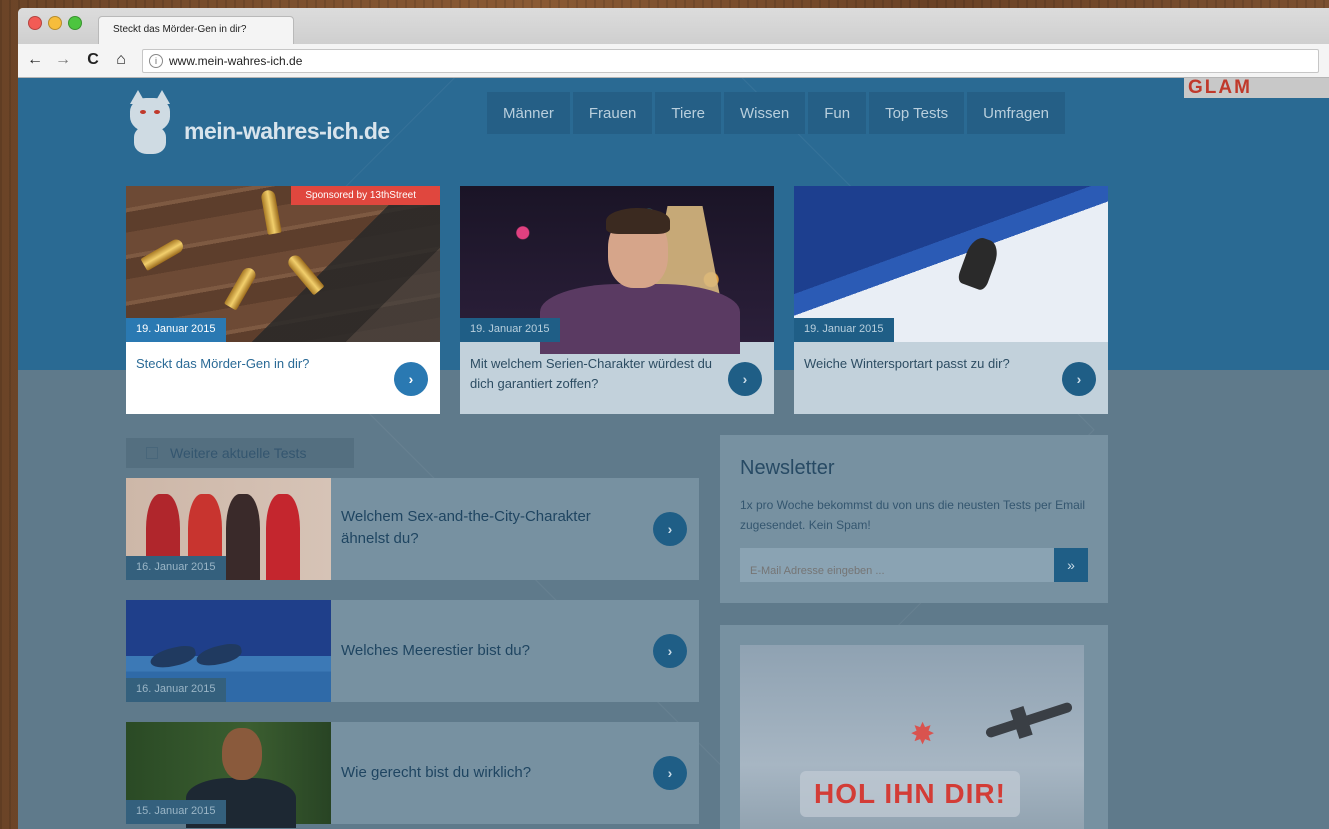  I want to click on nav-item-umfragen: Umfragen, so click(1016, 113).